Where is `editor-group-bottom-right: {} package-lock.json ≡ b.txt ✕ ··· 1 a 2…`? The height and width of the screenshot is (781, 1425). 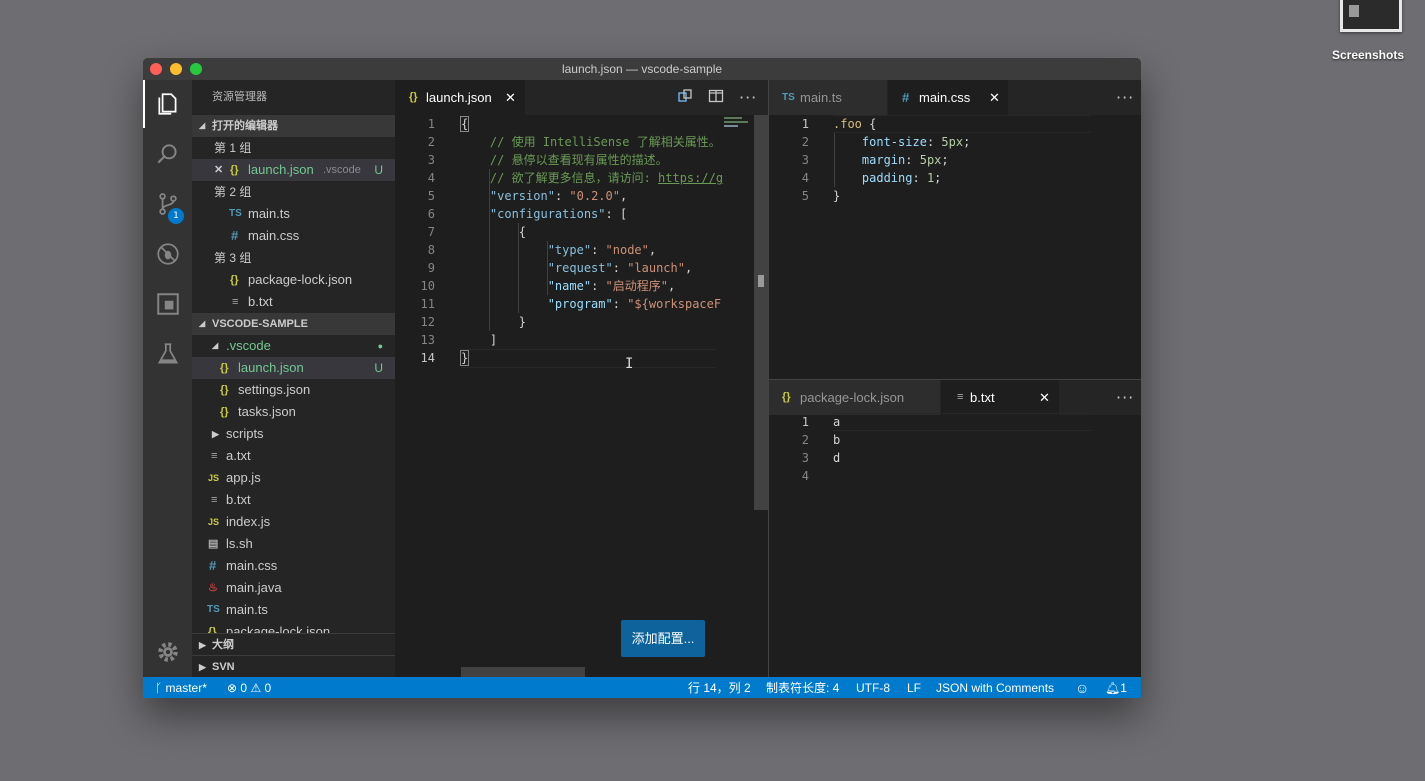 editor-group-bottom-right: {} package-lock.json ≡ b.txt ✕ ··· 1 a 2… is located at coordinates (954, 528).